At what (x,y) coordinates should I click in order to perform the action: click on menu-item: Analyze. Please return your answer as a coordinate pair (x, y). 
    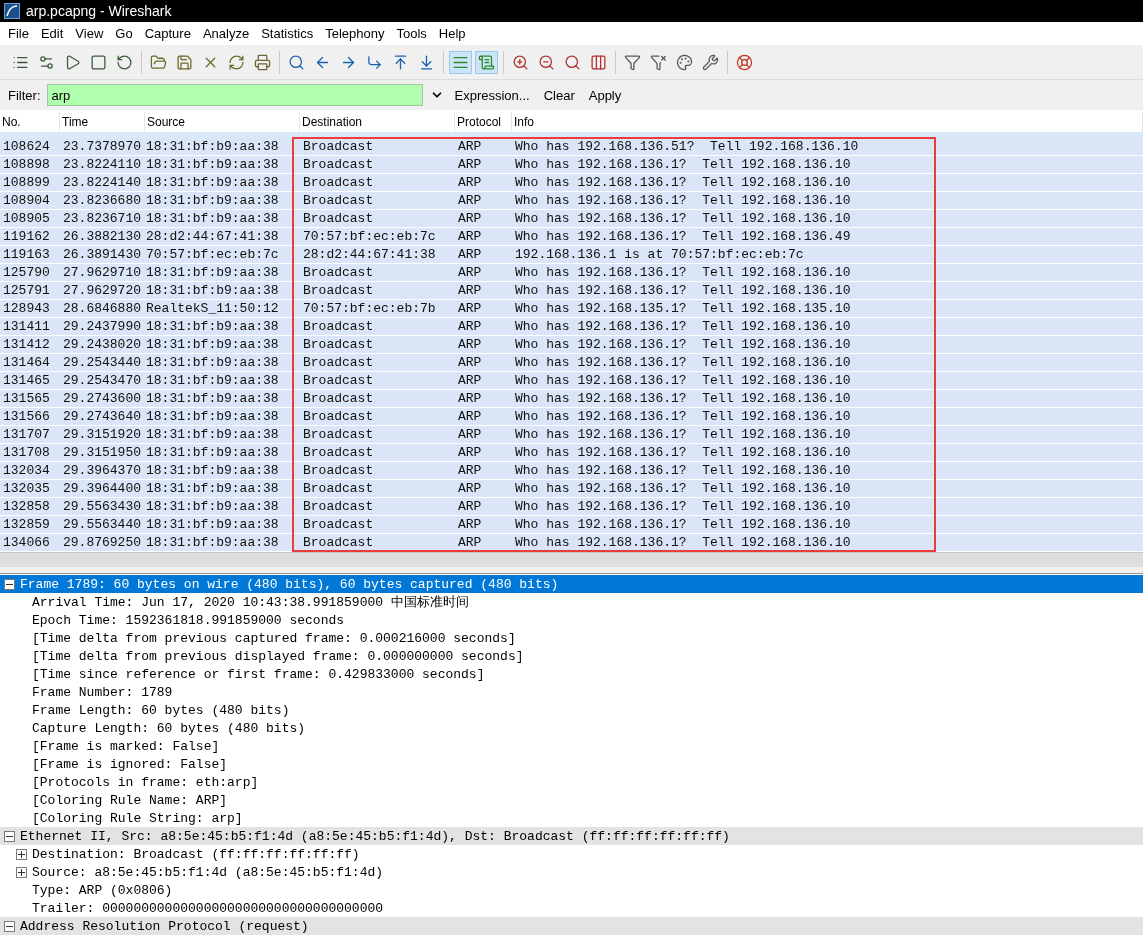
    Looking at the image, I should click on (226, 33).